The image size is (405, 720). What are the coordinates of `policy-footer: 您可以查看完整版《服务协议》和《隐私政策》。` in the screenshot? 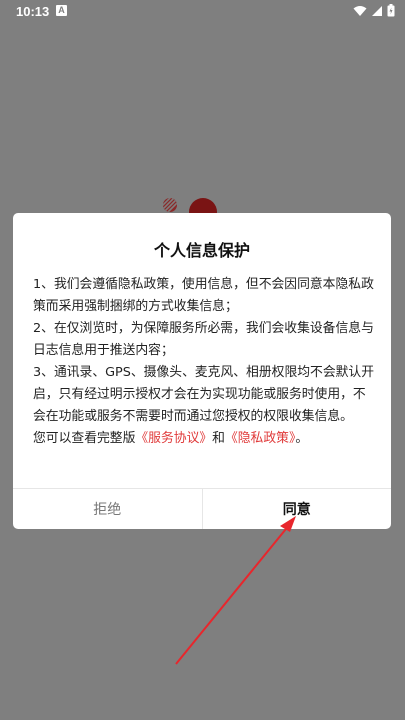 It's located at (204, 439).